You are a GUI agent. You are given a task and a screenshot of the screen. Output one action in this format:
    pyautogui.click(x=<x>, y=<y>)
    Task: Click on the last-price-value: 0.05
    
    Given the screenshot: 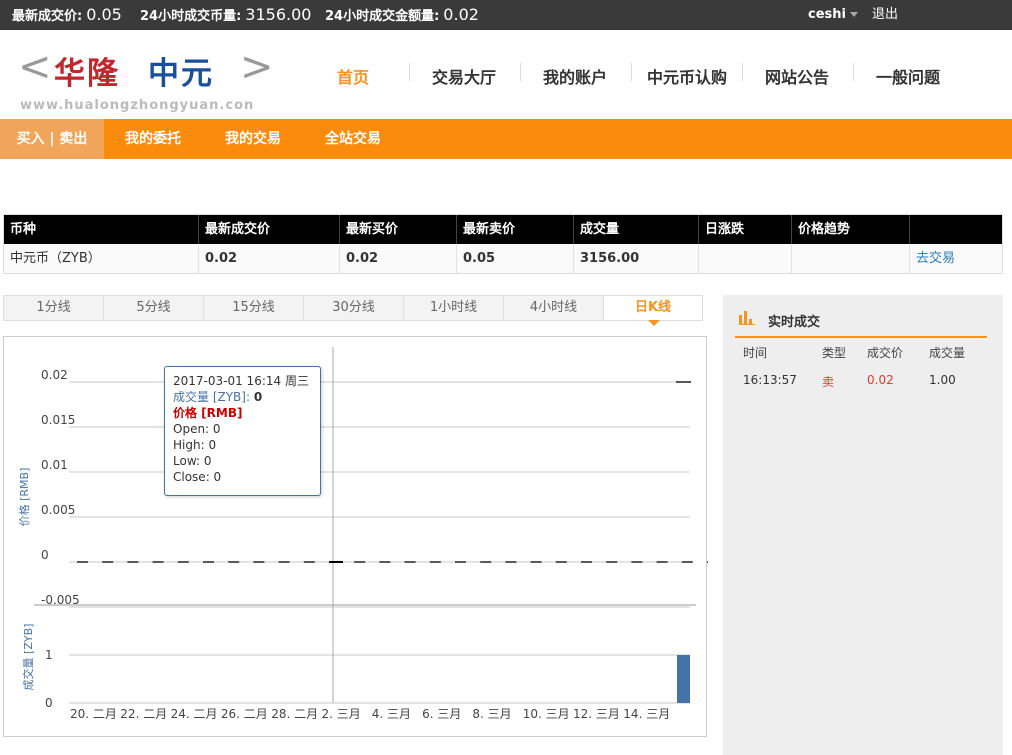 What is the action you would take?
    pyautogui.click(x=104, y=14)
    